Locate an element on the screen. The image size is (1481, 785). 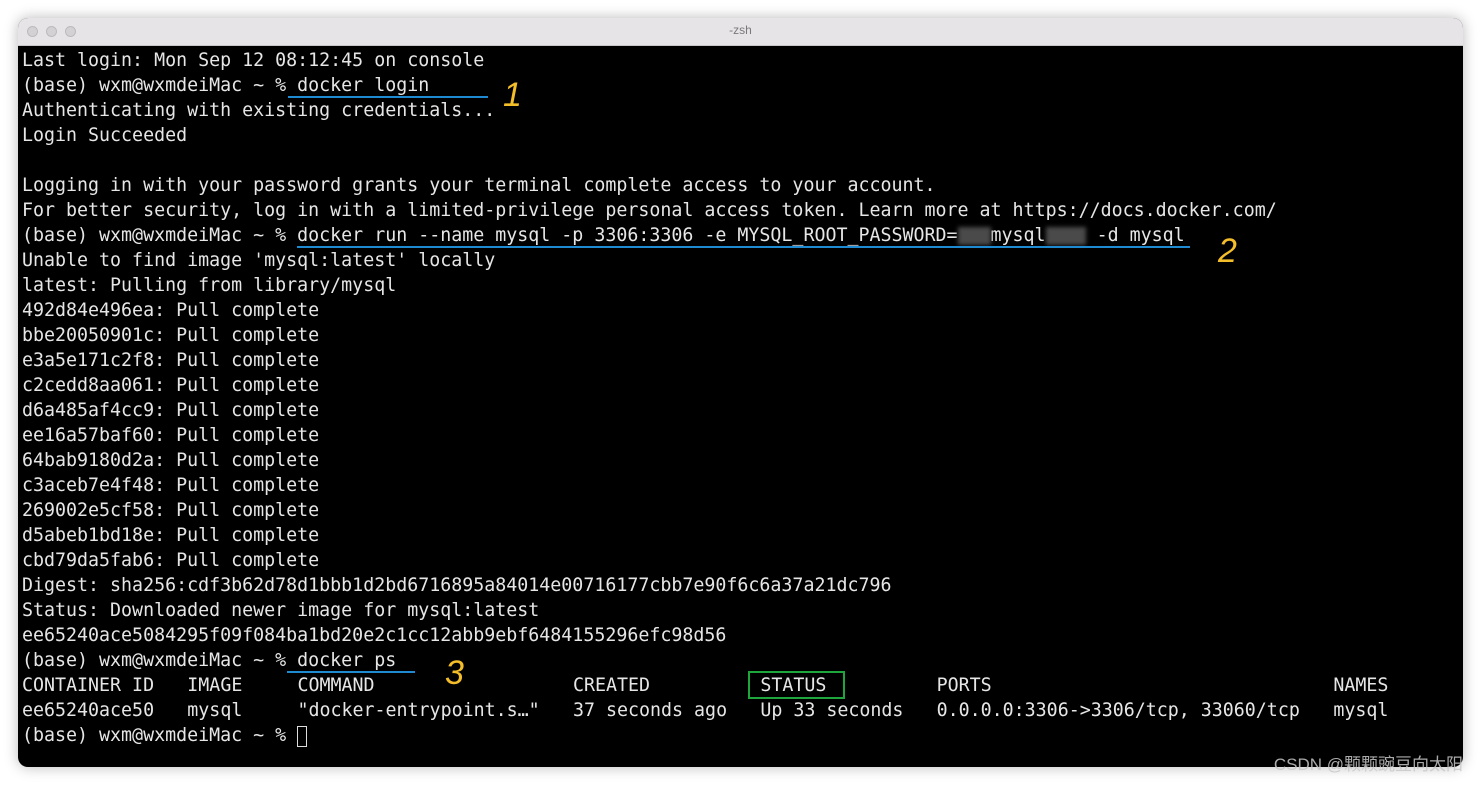
terminal-line: 269002e5cf58: Pull complete is located at coordinates (171, 510).